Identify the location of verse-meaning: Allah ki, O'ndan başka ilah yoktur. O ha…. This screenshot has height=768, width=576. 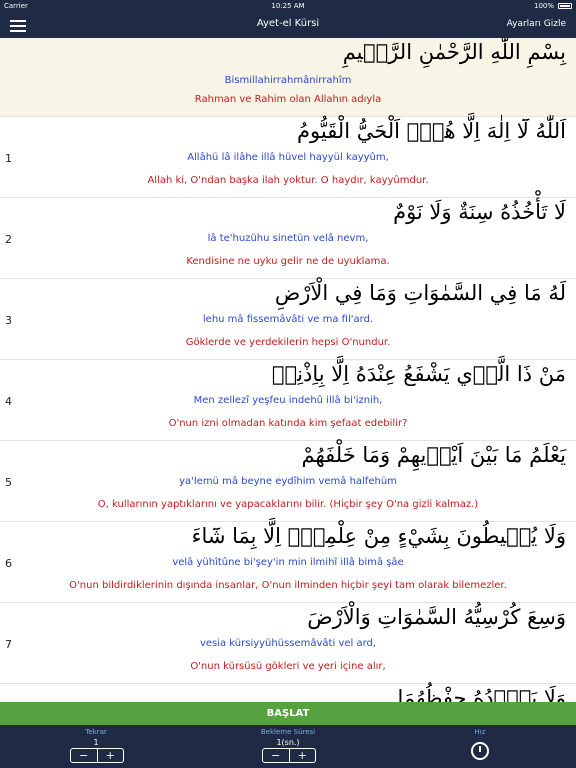
(288, 180).